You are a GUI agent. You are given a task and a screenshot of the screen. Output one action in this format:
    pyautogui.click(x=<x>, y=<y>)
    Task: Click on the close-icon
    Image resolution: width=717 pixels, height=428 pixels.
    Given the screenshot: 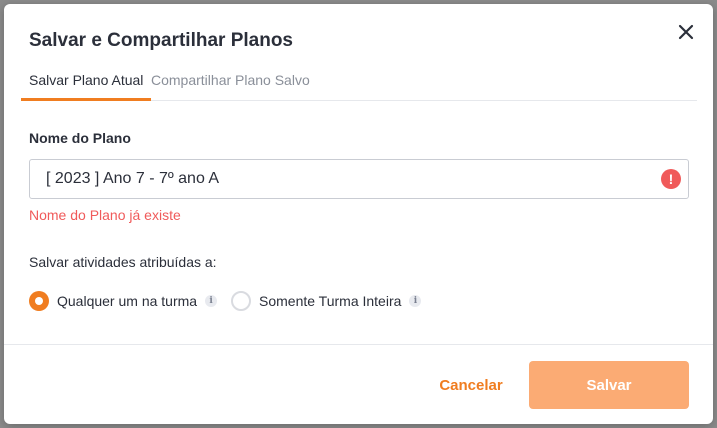 What is the action you would take?
    pyautogui.click(x=686, y=32)
    